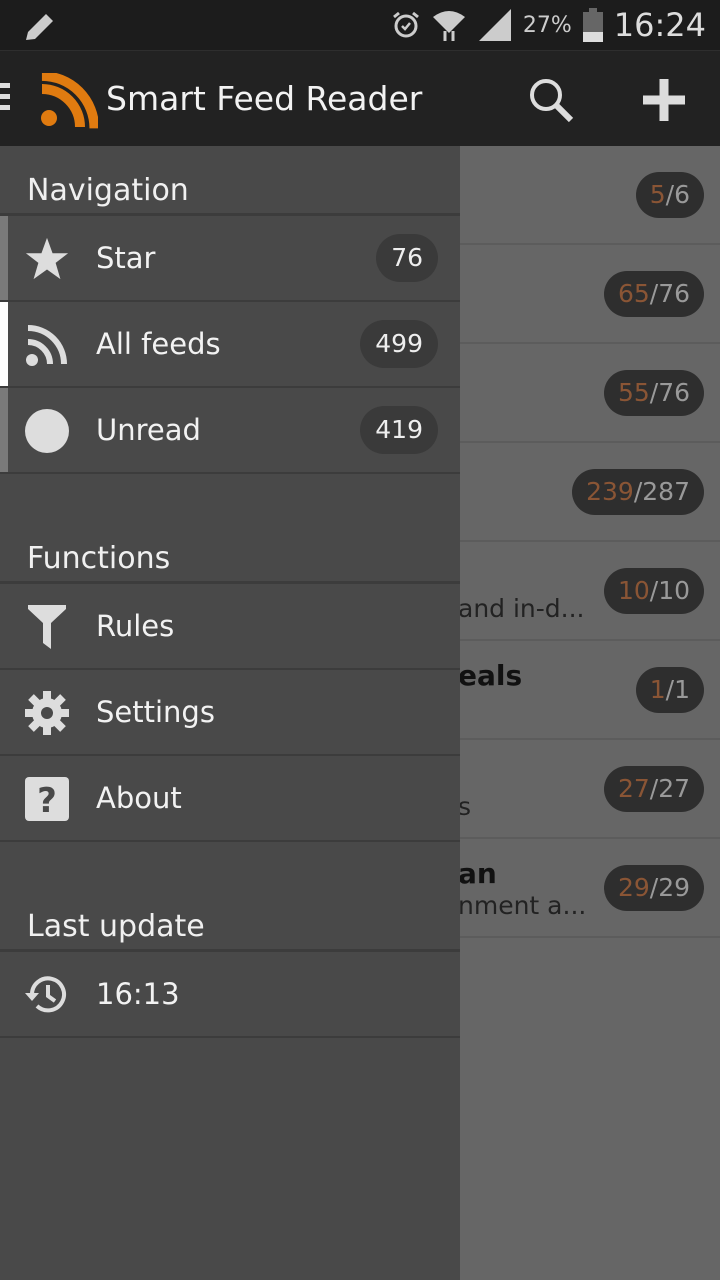 The height and width of the screenshot is (1280, 720). What do you see at coordinates (138, 994) in the screenshot?
I see `last-update-time: 16:13` at bounding box center [138, 994].